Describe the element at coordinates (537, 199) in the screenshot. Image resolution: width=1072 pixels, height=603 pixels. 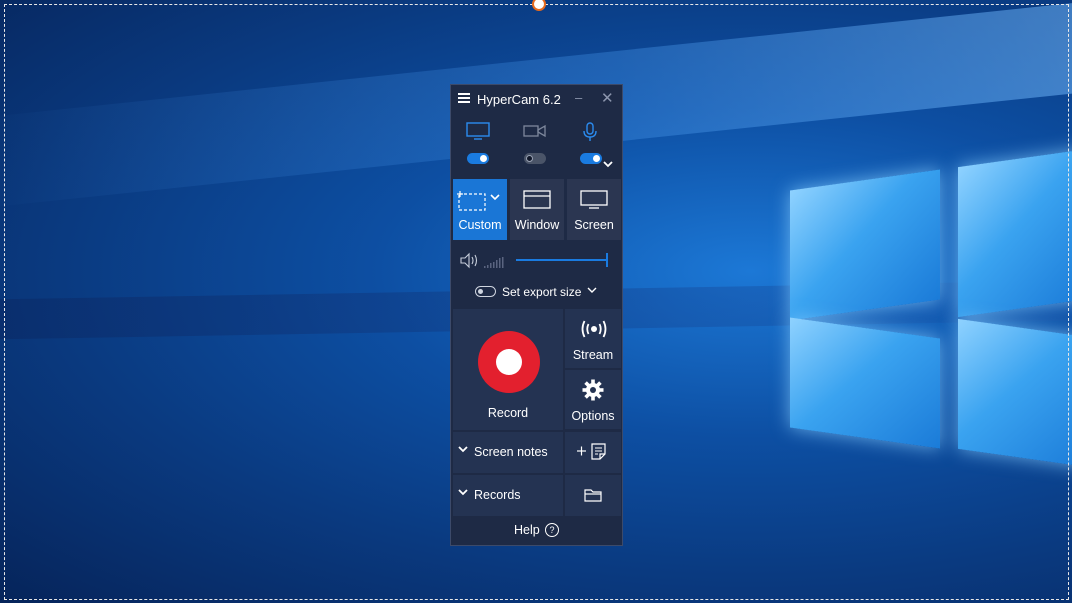
I see `window-icon` at that location.